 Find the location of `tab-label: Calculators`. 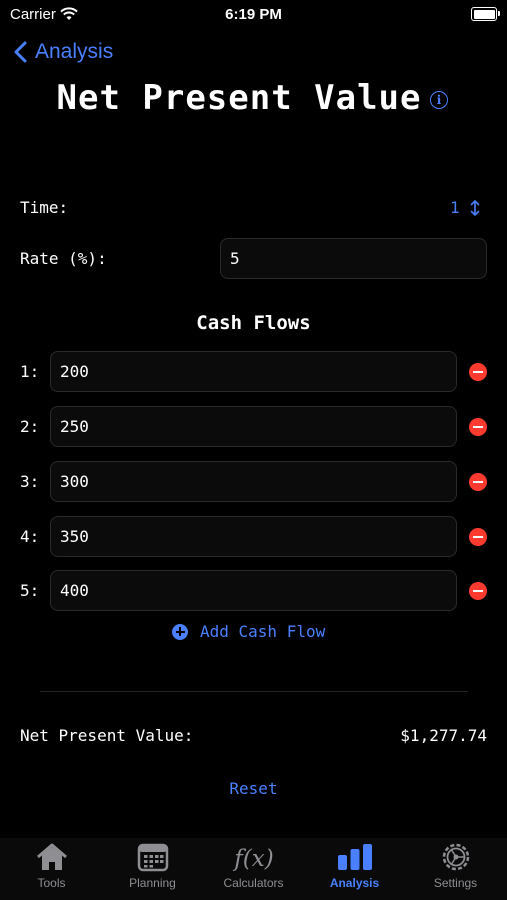

tab-label: Calculators is located at coordinates (253, 883).